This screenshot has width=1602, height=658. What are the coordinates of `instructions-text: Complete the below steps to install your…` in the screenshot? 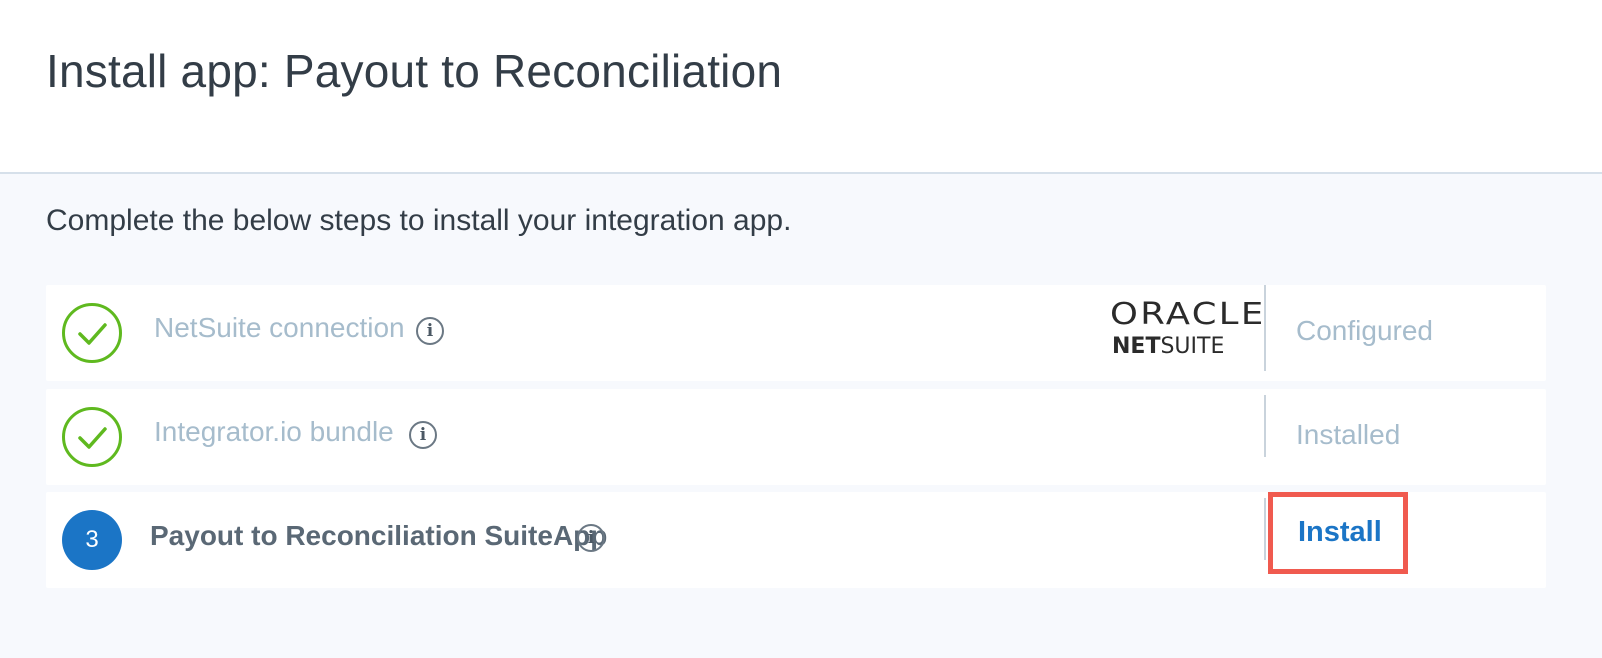 It's located at (419, 220).